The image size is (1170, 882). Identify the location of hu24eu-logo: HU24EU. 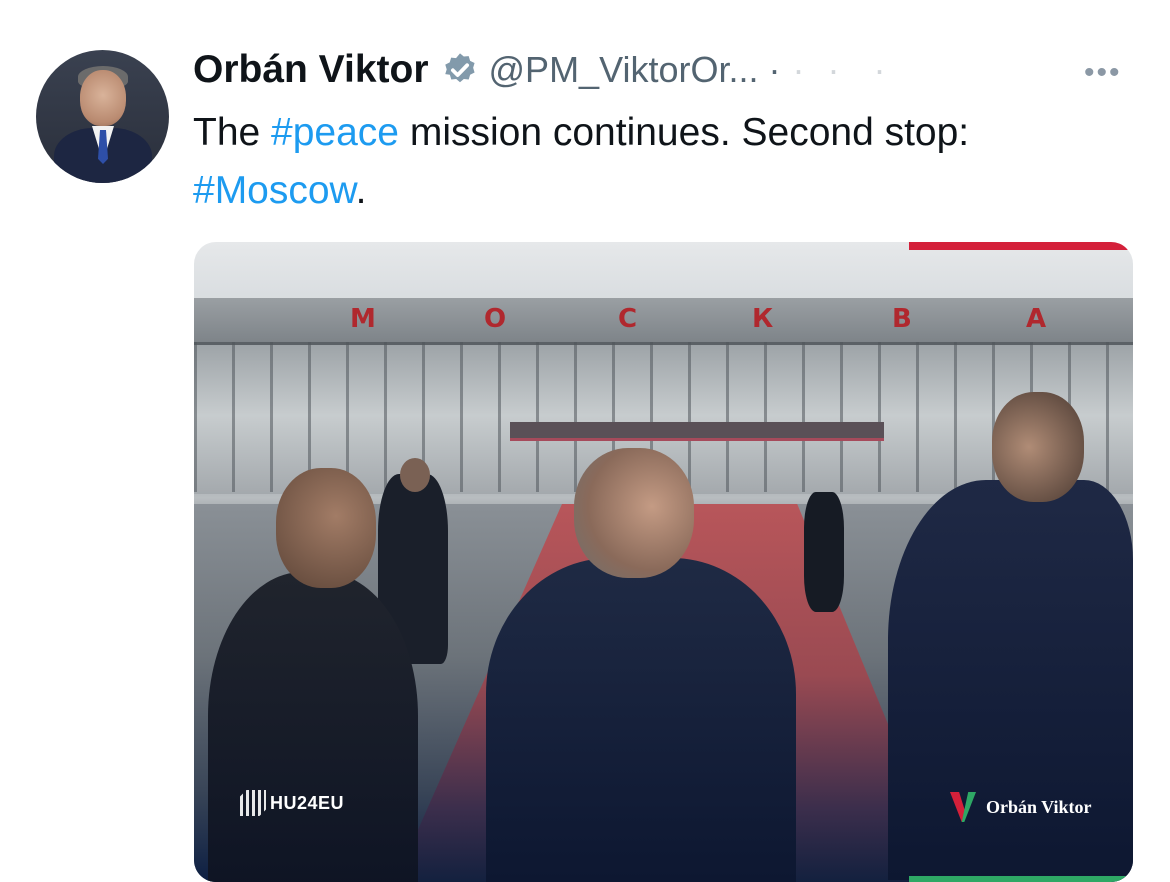
(292, 803).